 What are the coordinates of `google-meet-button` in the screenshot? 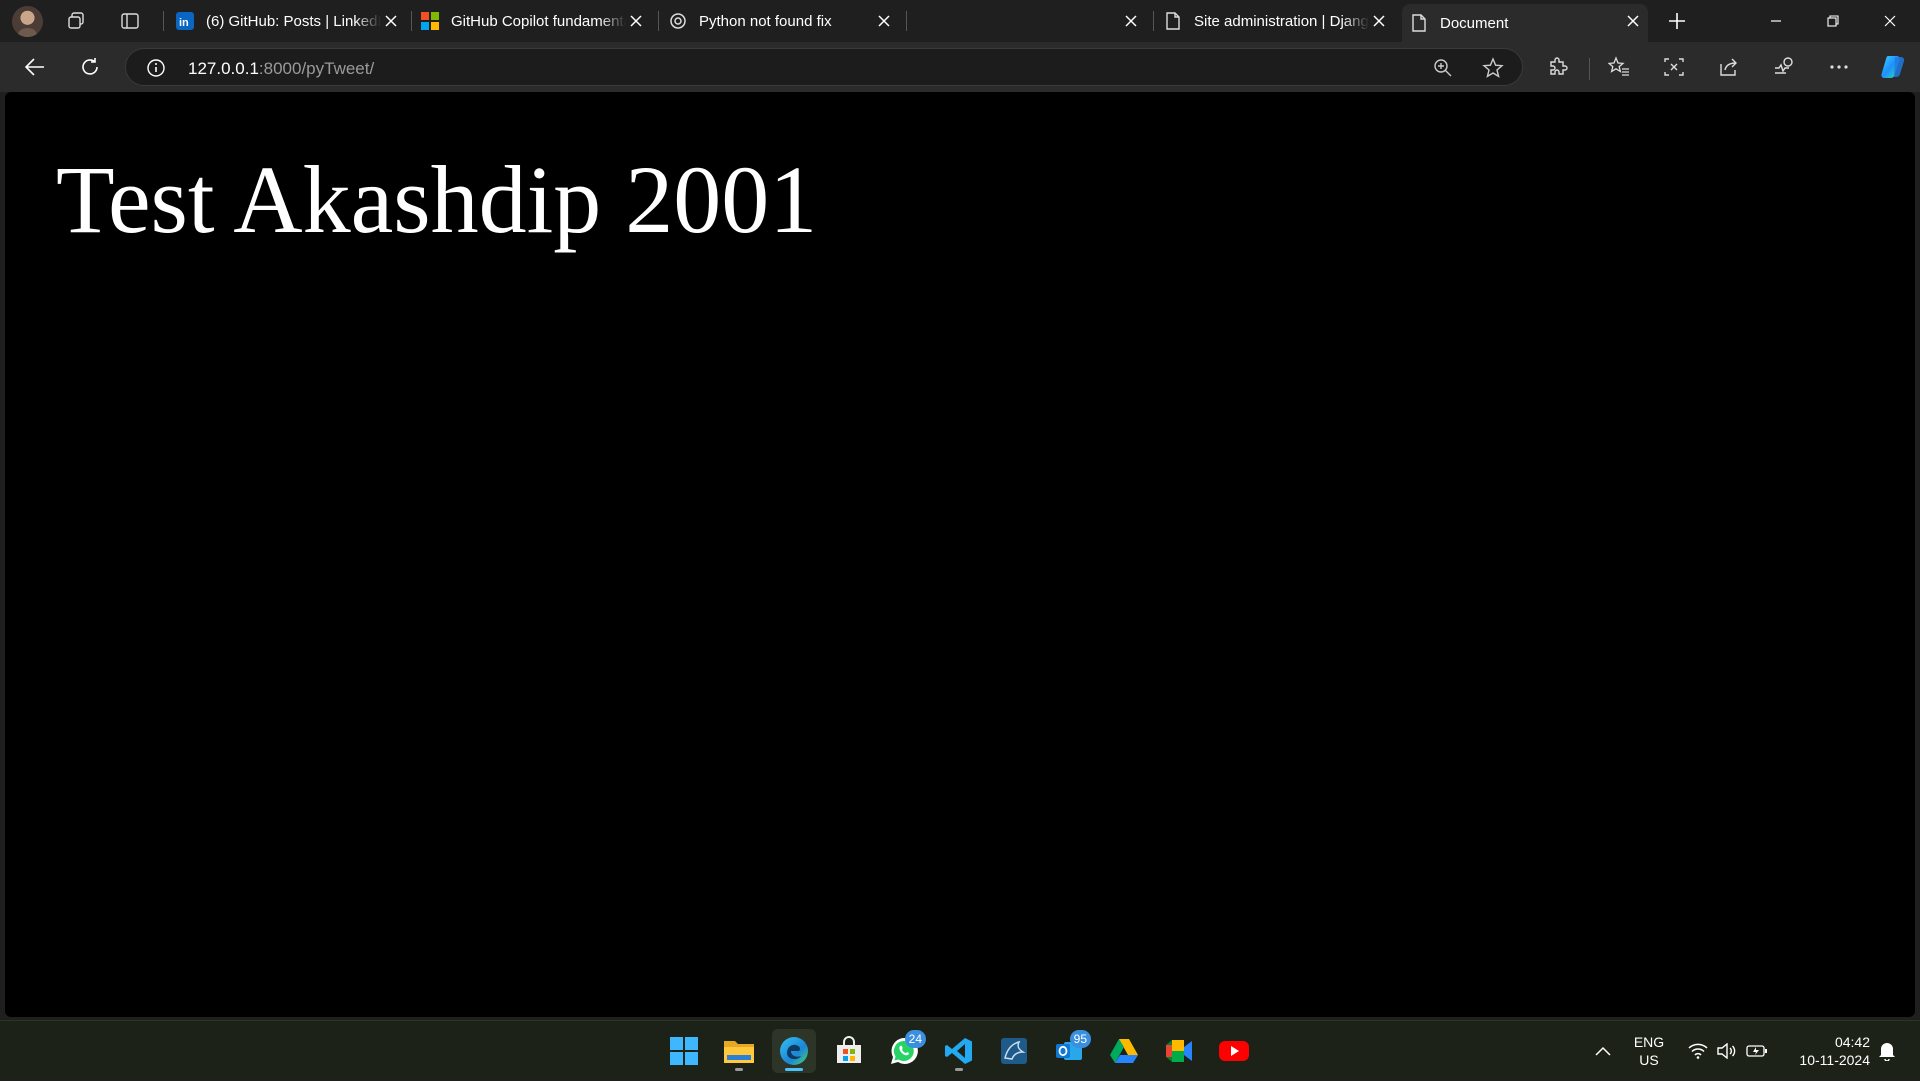 It's located at (1179, 1051).